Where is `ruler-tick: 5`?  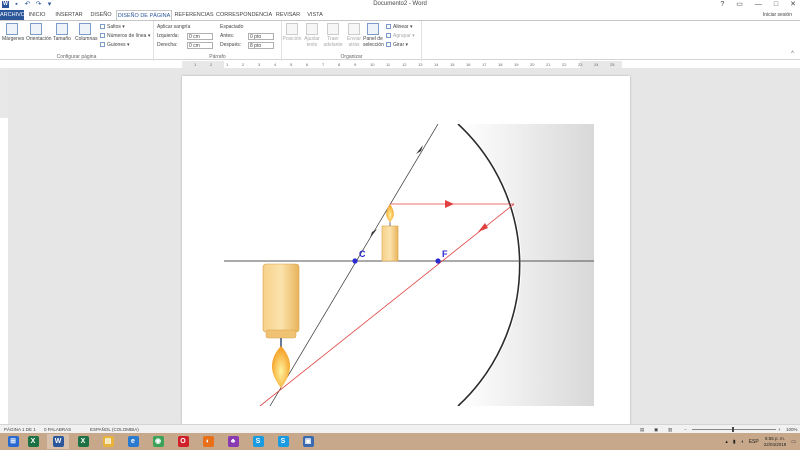
ruler-tick: 5 is located at coordinates (291, 64).